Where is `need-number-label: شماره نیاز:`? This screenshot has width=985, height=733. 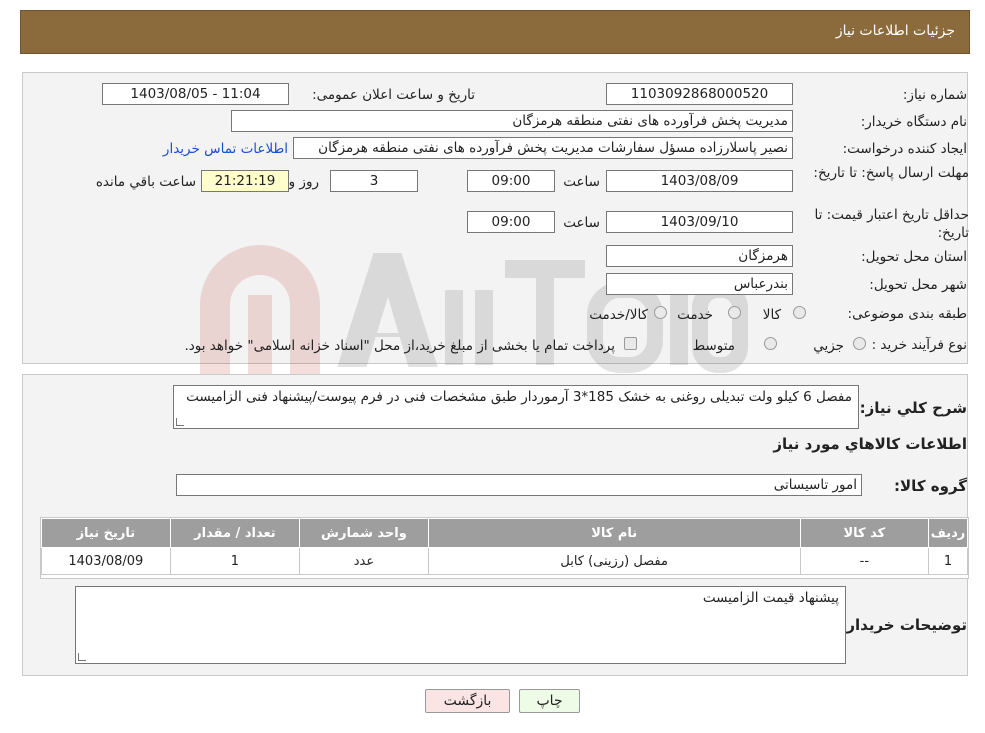
need-number-label: شماره نیاز: is located at coordinates (934, 95).